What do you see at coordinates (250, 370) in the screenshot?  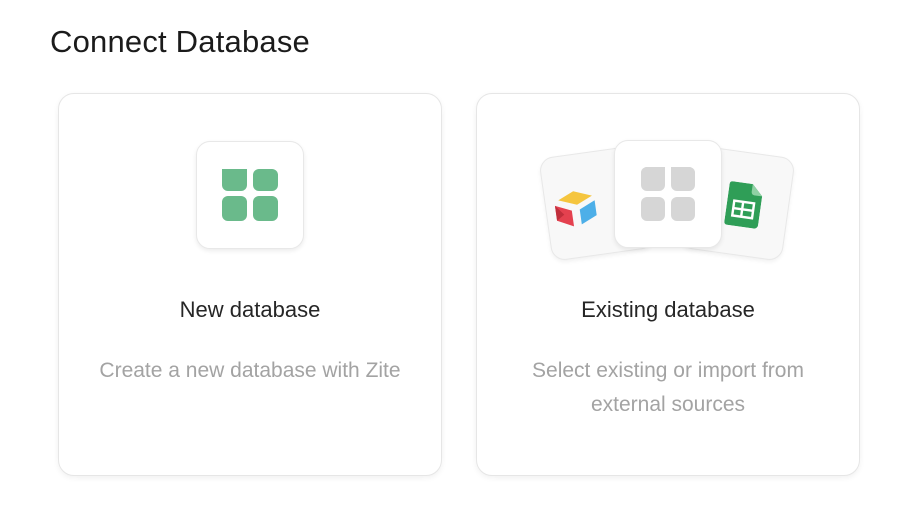 I see `new-database-description: Create a new database with Zite` at bounding box center [250, 370].